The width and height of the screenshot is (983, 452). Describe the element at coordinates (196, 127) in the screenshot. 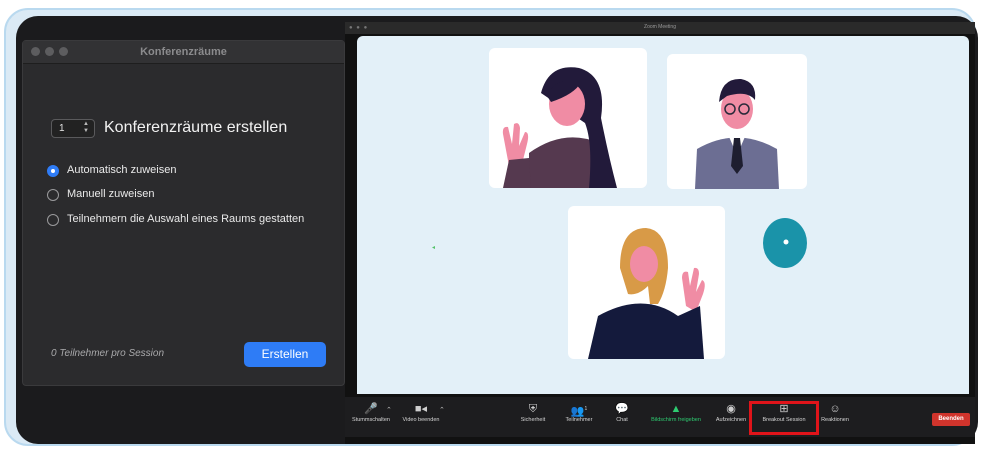

I see `create-rooms-heading: Konferenzräume erstellen` at that location.